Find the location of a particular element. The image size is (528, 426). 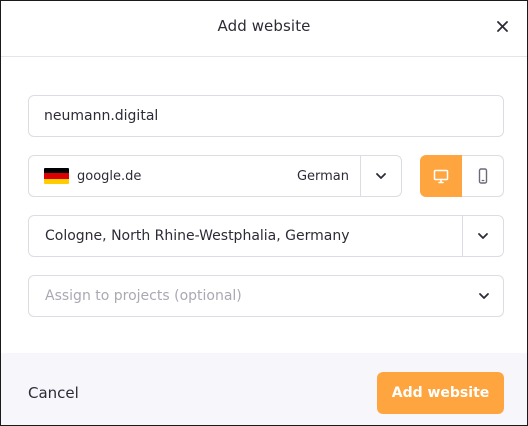

mobile-device-button is located at coordinates (483, 176).